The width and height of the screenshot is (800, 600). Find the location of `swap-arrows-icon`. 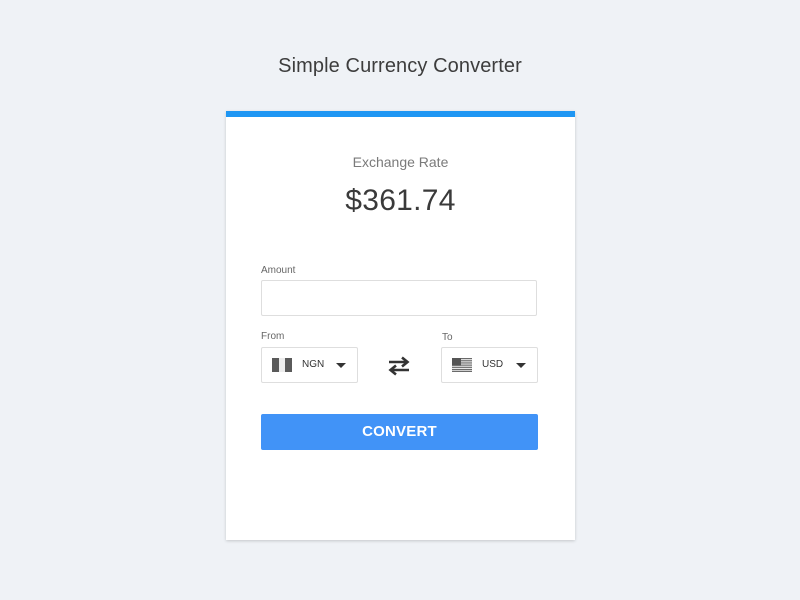

swap-arrows-icon is located at coordinates (399, 366).